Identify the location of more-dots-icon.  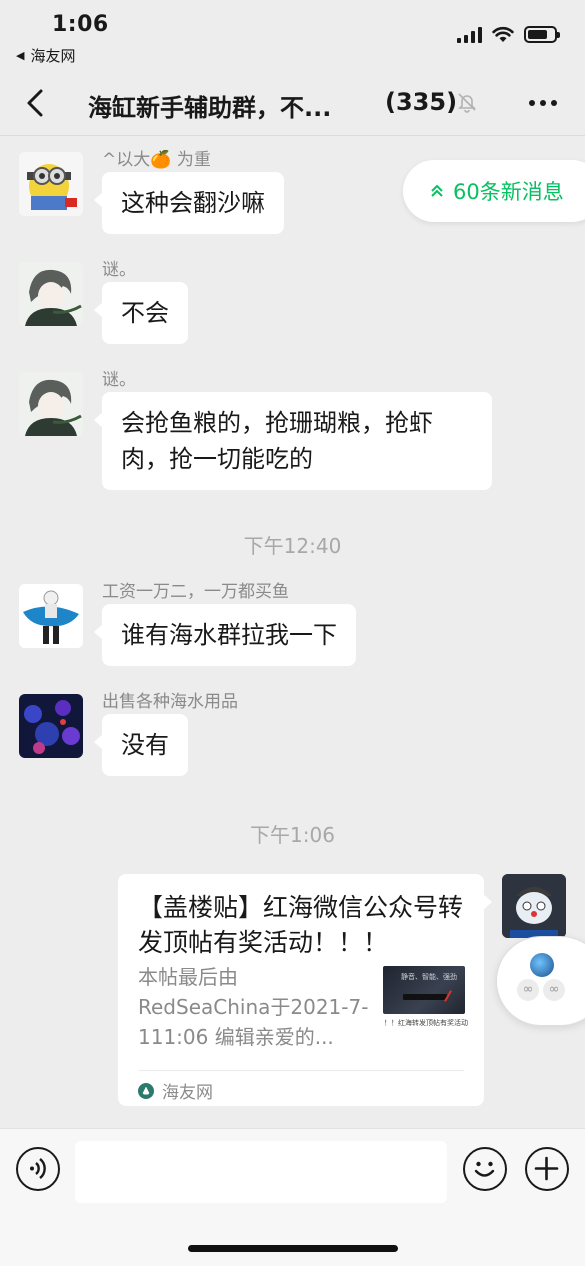
(543, 103).